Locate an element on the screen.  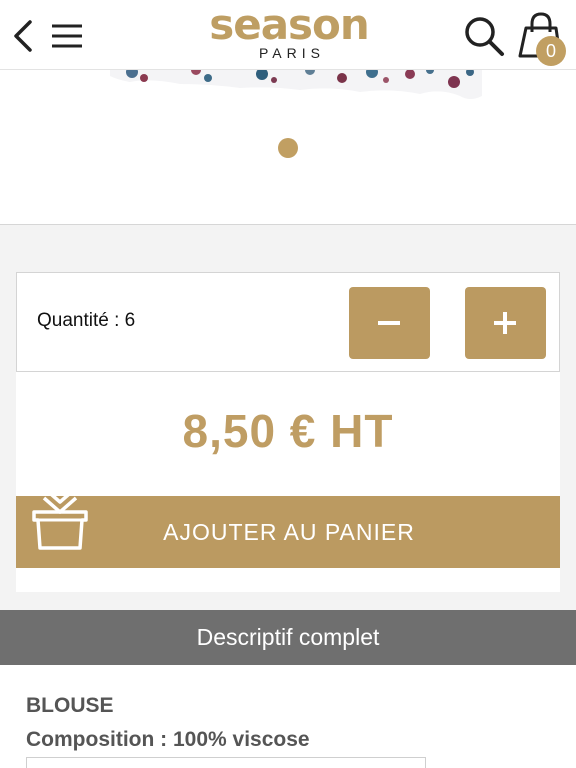
top-header: season PARIS 0 is located at coordinates (288, 35).